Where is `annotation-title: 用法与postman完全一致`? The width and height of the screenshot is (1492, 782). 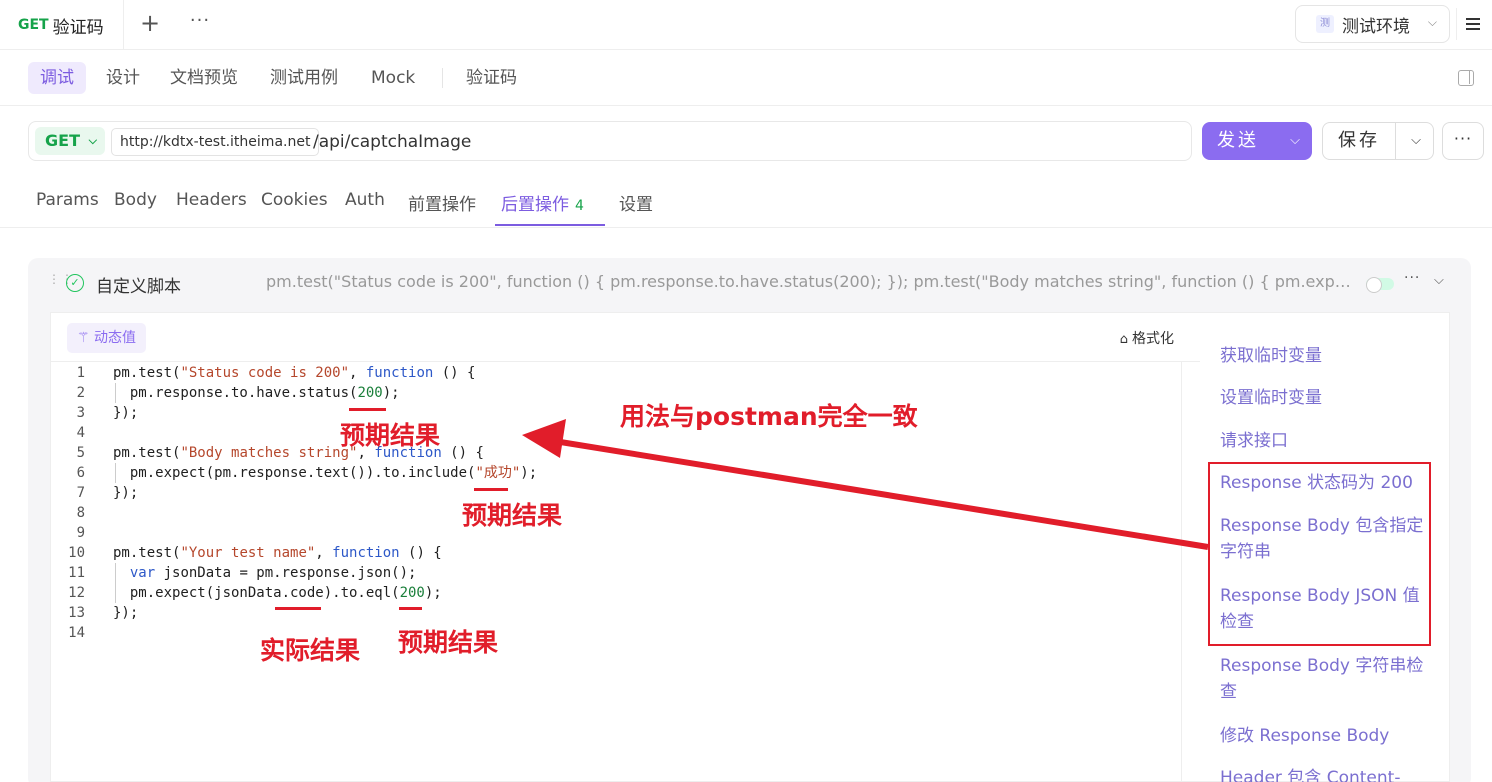 annotation-title: 用法与postman完全一致 is located at coordinates (769, 416).